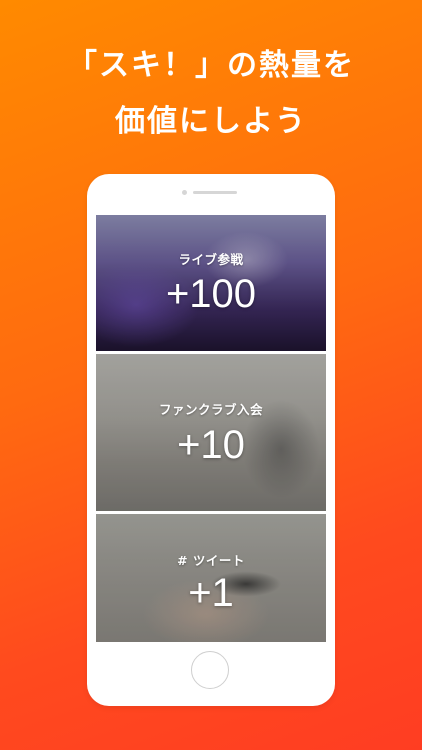 This screenshot has width=422, height=750. What do you see at coordinates (211, 259) in the screenshot?
I see `card-label: ライブ参戦` at bounding box center [211, 259].